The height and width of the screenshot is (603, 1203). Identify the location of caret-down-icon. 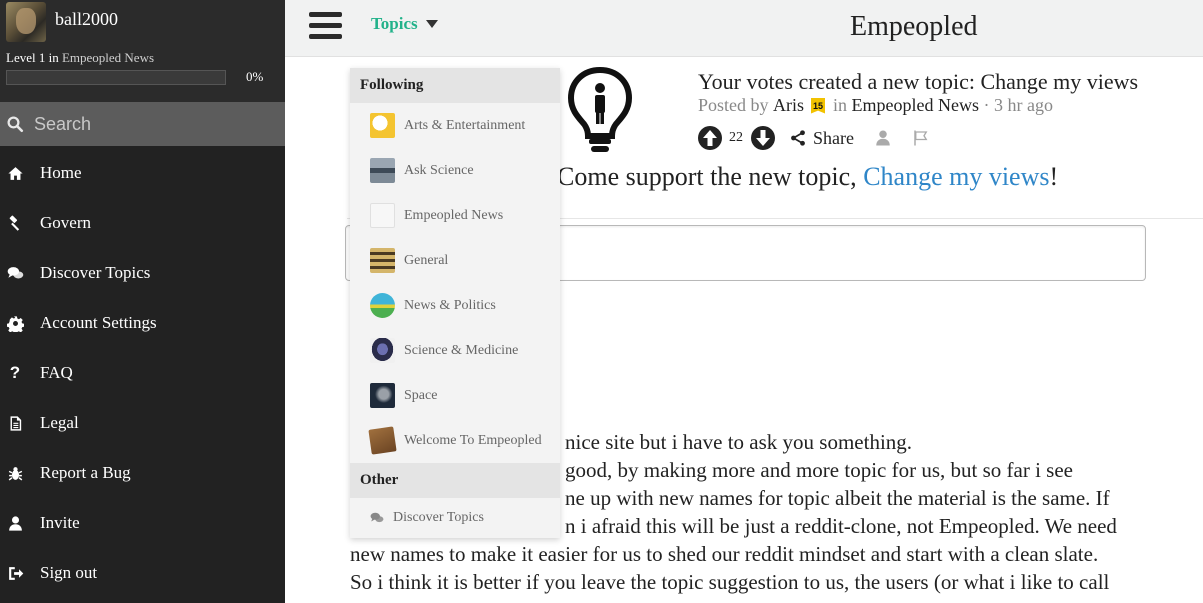
(431, 24).